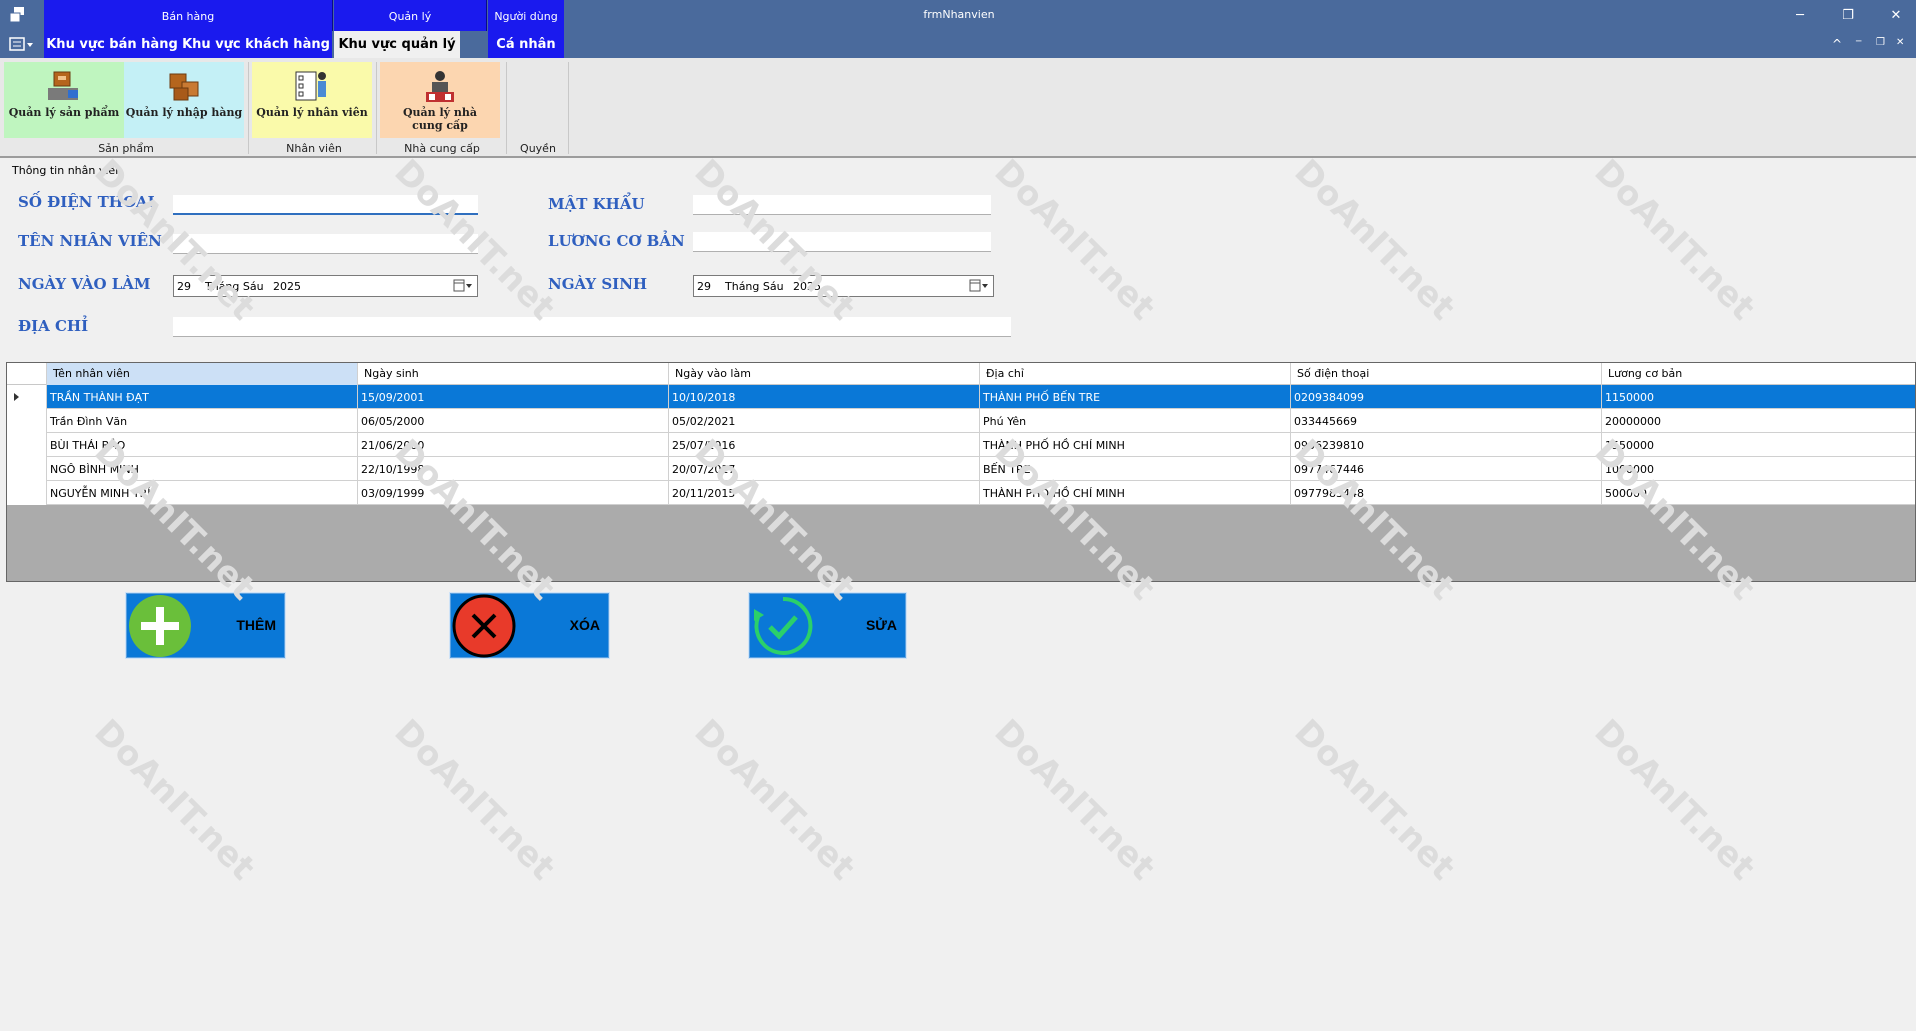 The width and height of the screenshot is (1916, 1031). I want to click on delete-button: XÓA, so click(529, 625).